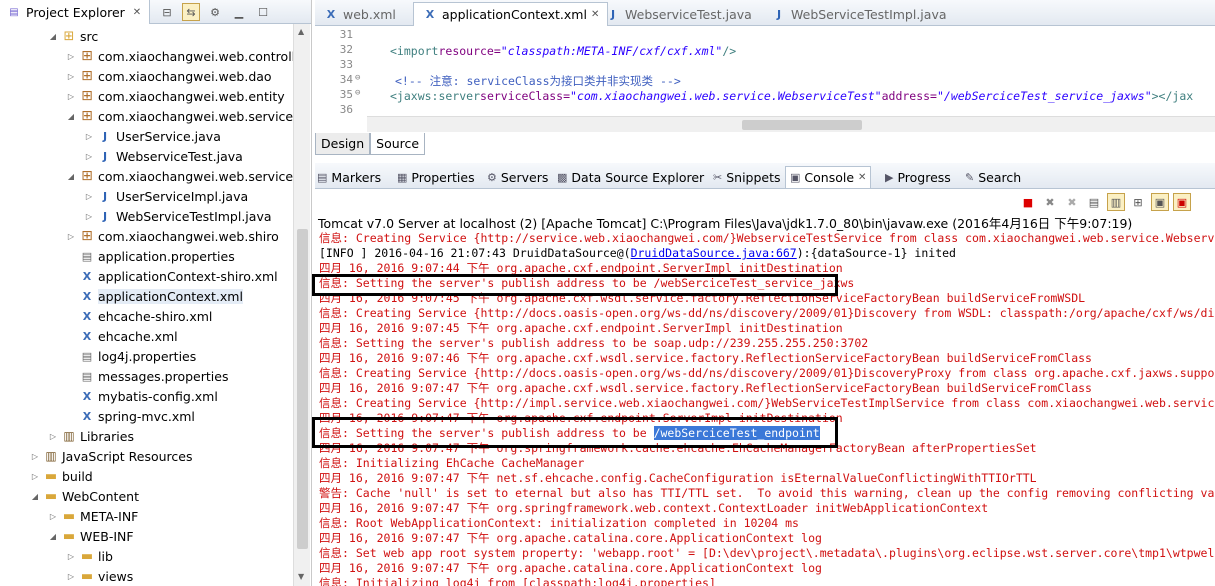  I want to click on tree-item: ▷ J UserServiceImpl.java, so click(166, 196).